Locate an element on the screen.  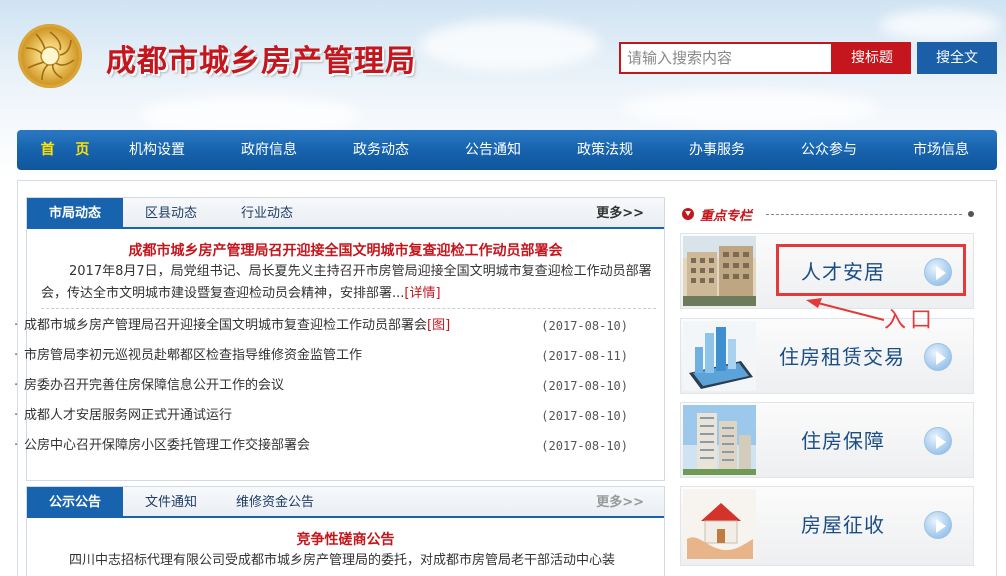
search-title-button: 搜标题 is located at coordinates (872, 58).